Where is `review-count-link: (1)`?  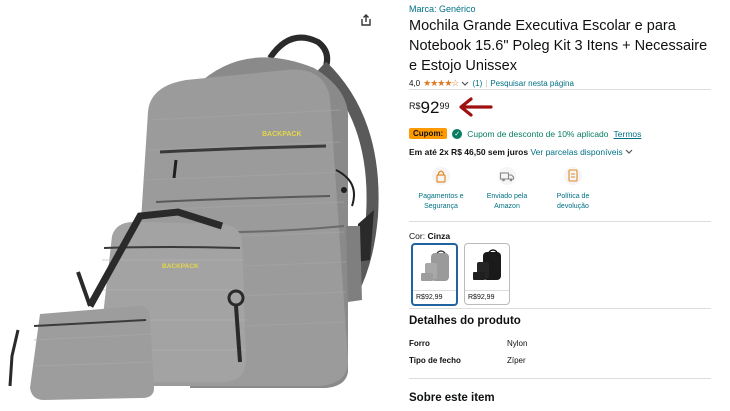 review-count-link: (1) is located at coordinates (477, 83).